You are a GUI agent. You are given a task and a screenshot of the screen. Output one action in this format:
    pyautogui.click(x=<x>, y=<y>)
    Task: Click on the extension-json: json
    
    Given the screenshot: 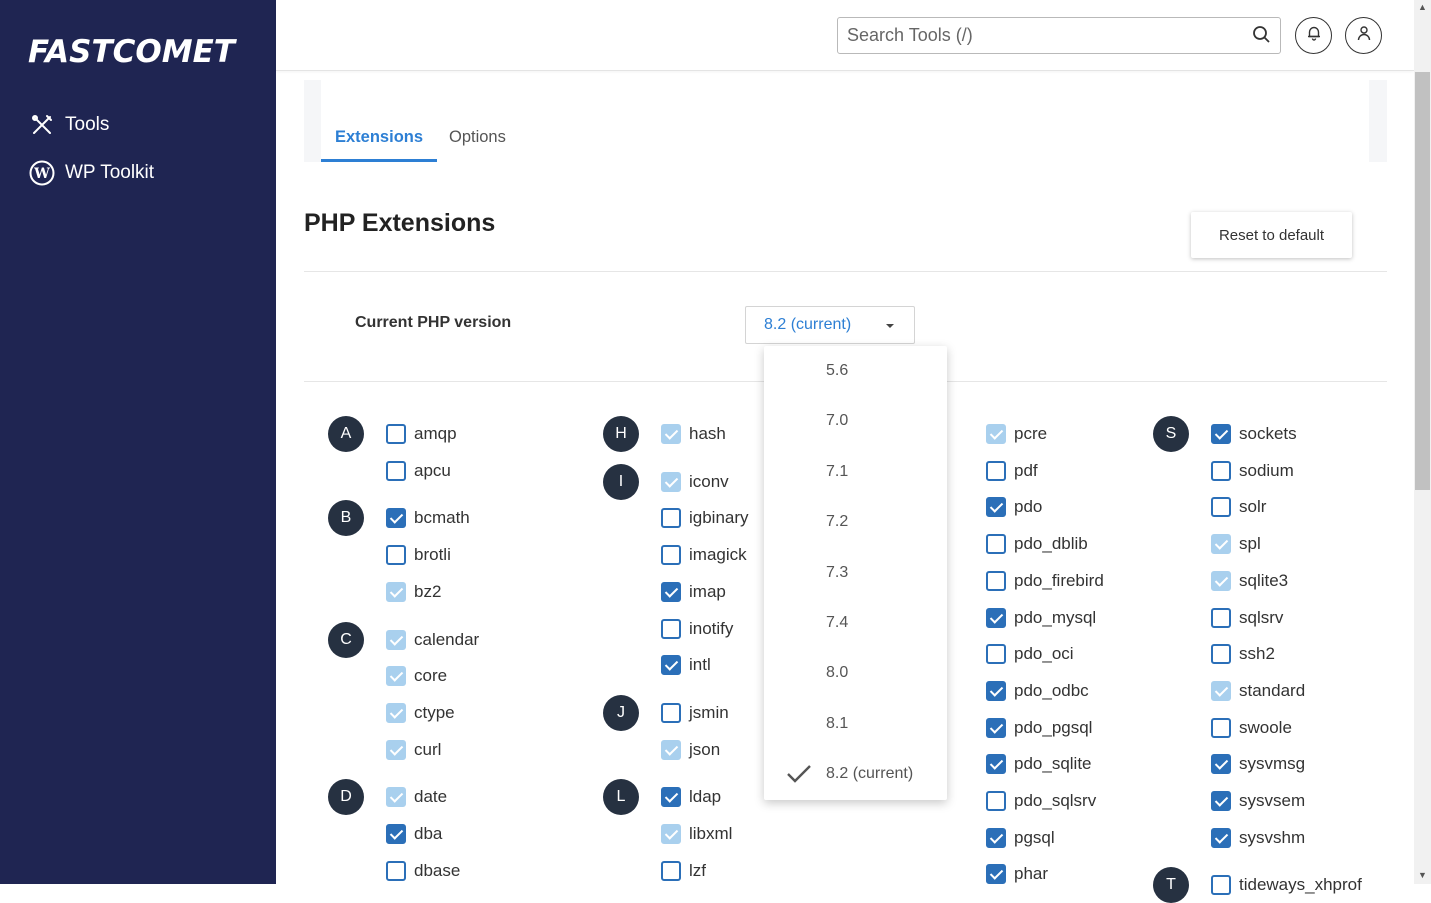 What is the action you would take?
    pyautogui.click(x=690, y=750)
    